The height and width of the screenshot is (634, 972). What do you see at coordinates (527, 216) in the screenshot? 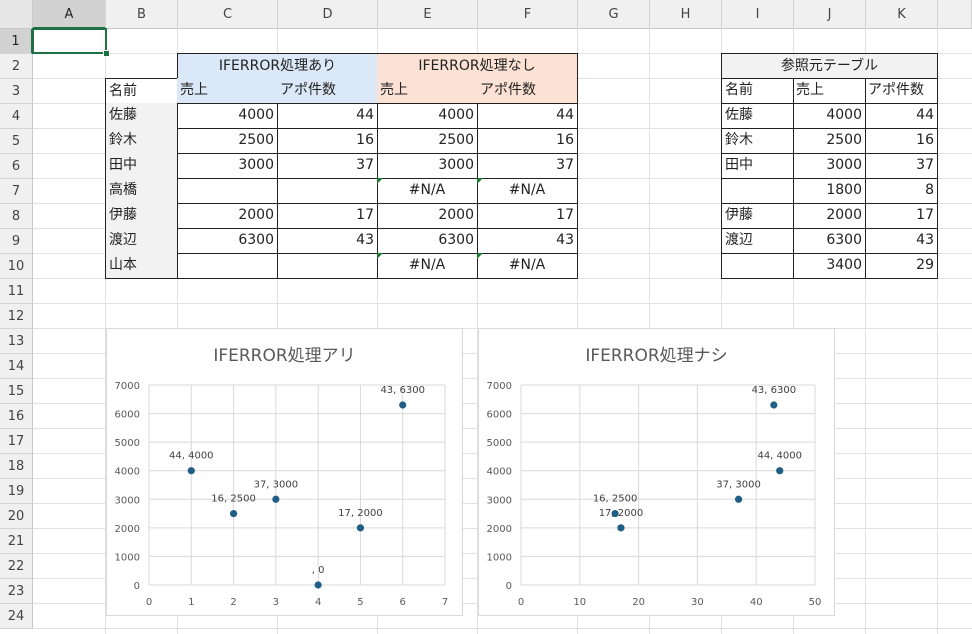
I see `appo-without-cell: 17` at bounding box center [527, 216].